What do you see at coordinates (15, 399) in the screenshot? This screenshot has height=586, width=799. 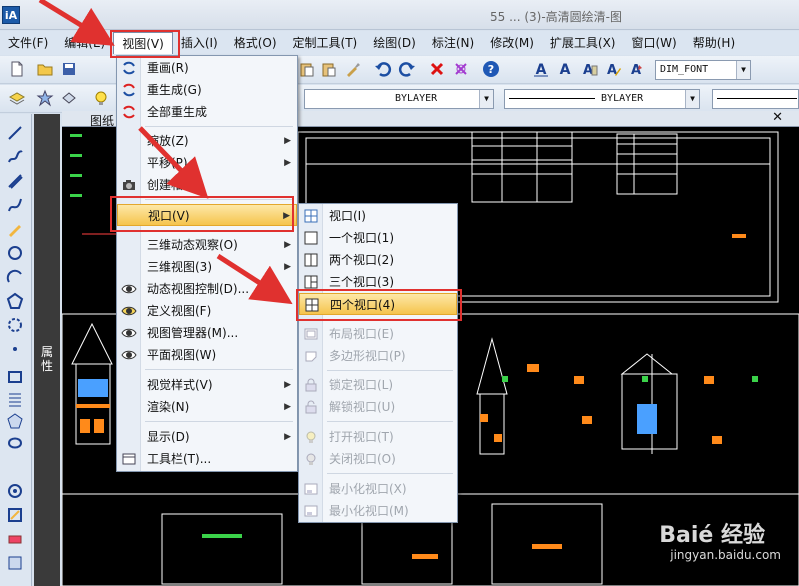 I see `helix-icon` at bounding box center [15, 399].